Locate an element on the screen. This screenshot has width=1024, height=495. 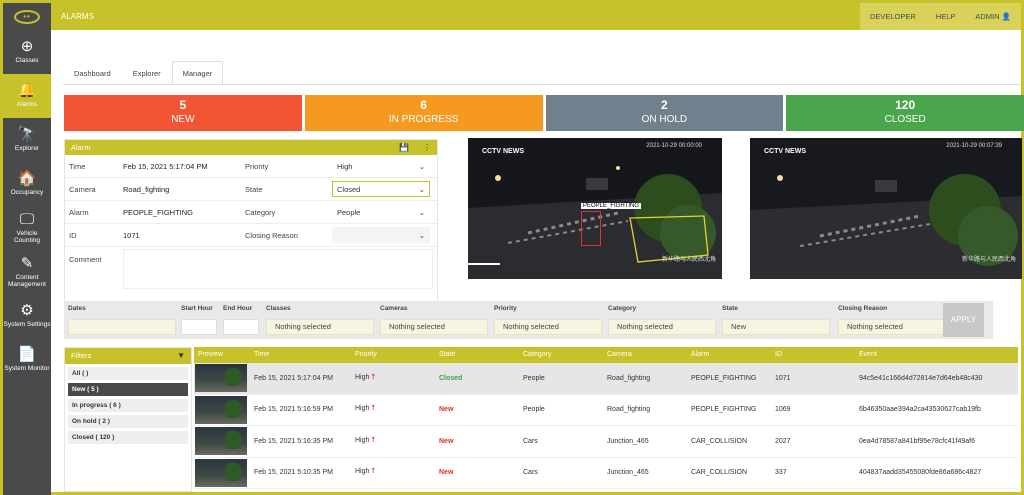
tab-dashboard: Dashboard is located at coordinates (92, 73).